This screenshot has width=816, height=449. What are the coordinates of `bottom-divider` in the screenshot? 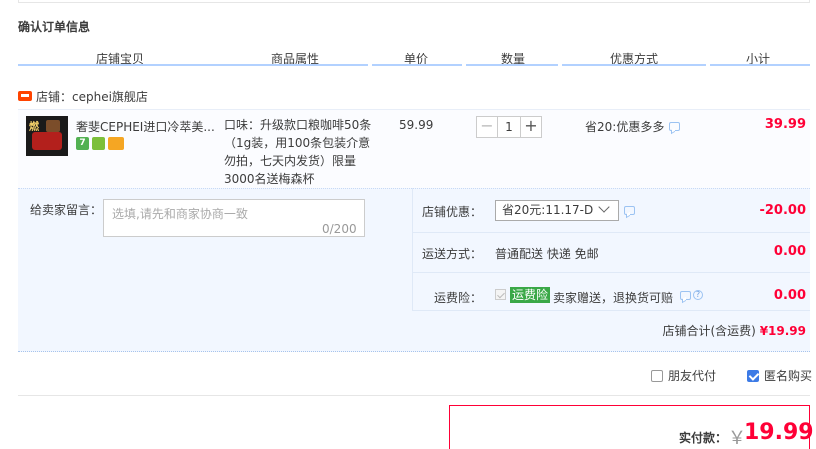 It's located at (414, 395).